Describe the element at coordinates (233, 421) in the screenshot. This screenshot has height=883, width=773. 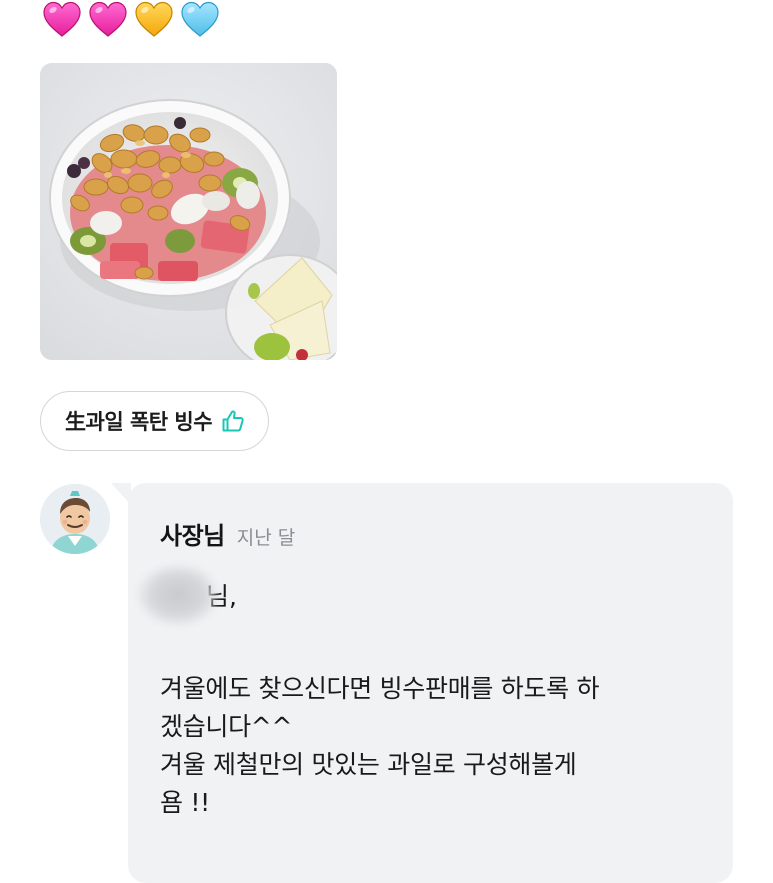
I see `thumbs-up-icon` at that location.